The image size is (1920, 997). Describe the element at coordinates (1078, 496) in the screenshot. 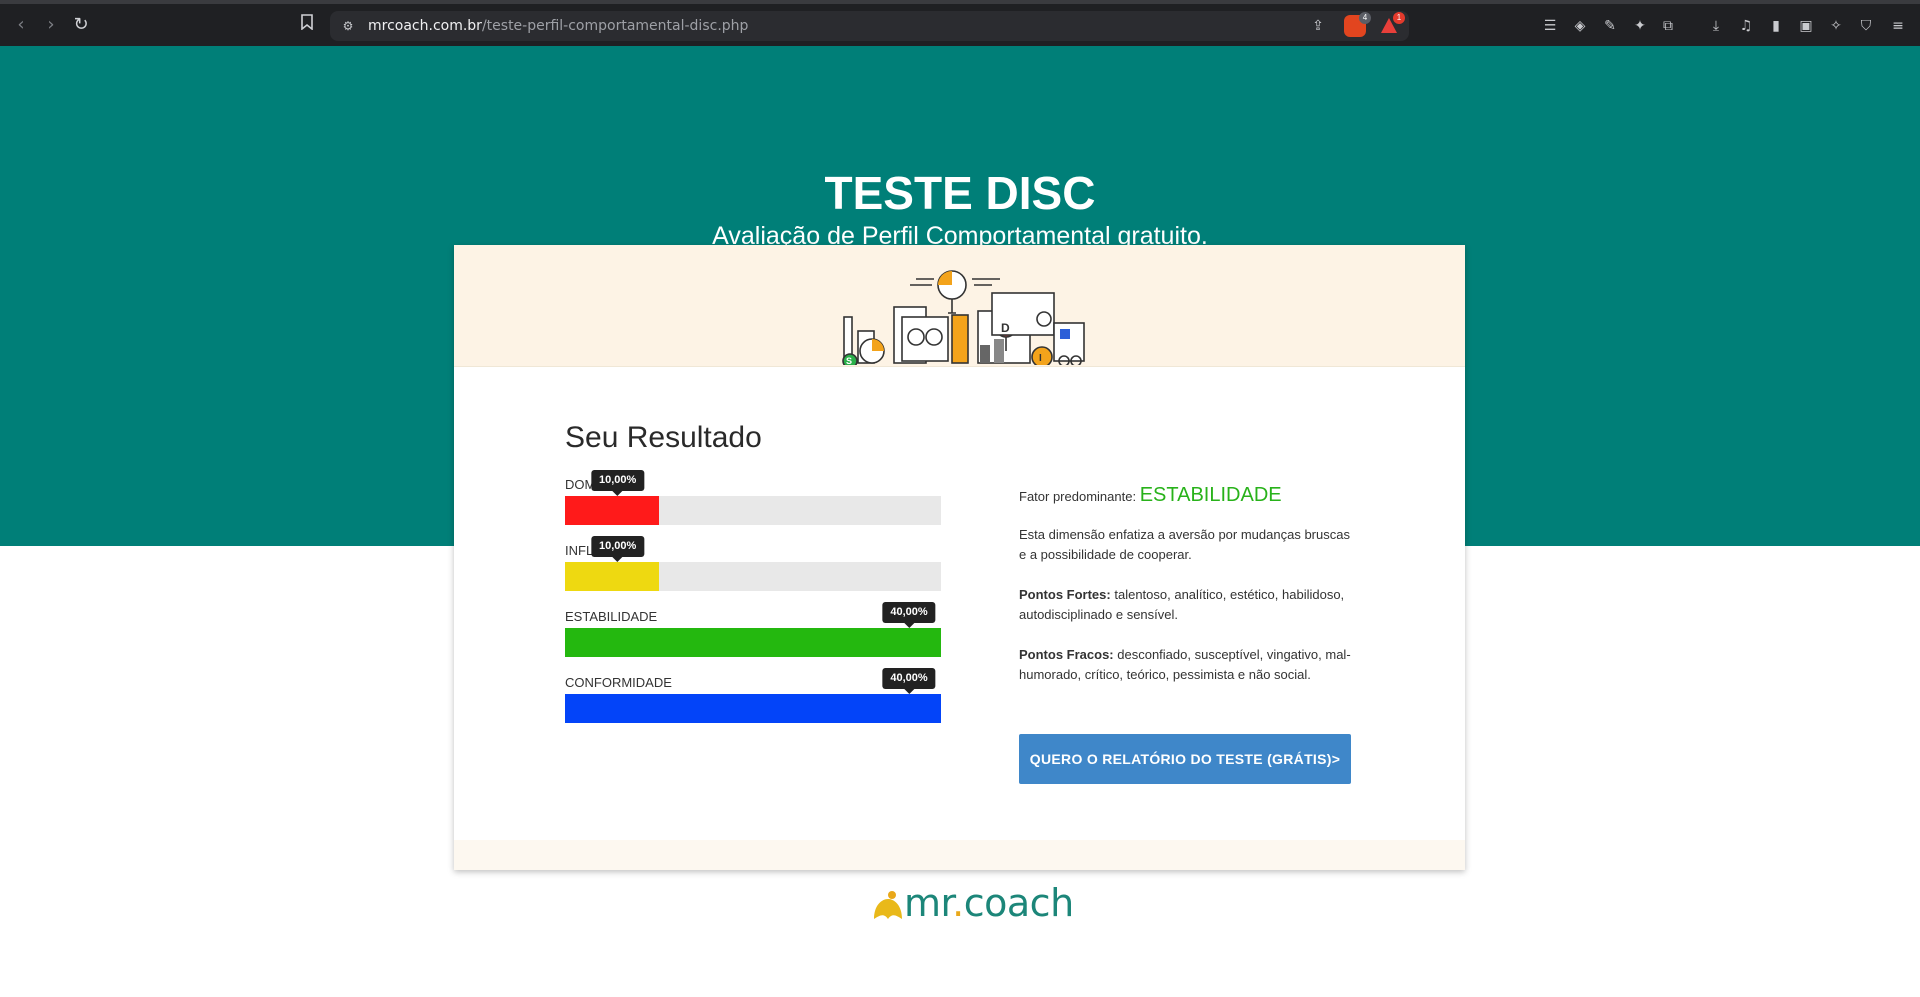

I see `factor-label: Fator predominante:` at that location.